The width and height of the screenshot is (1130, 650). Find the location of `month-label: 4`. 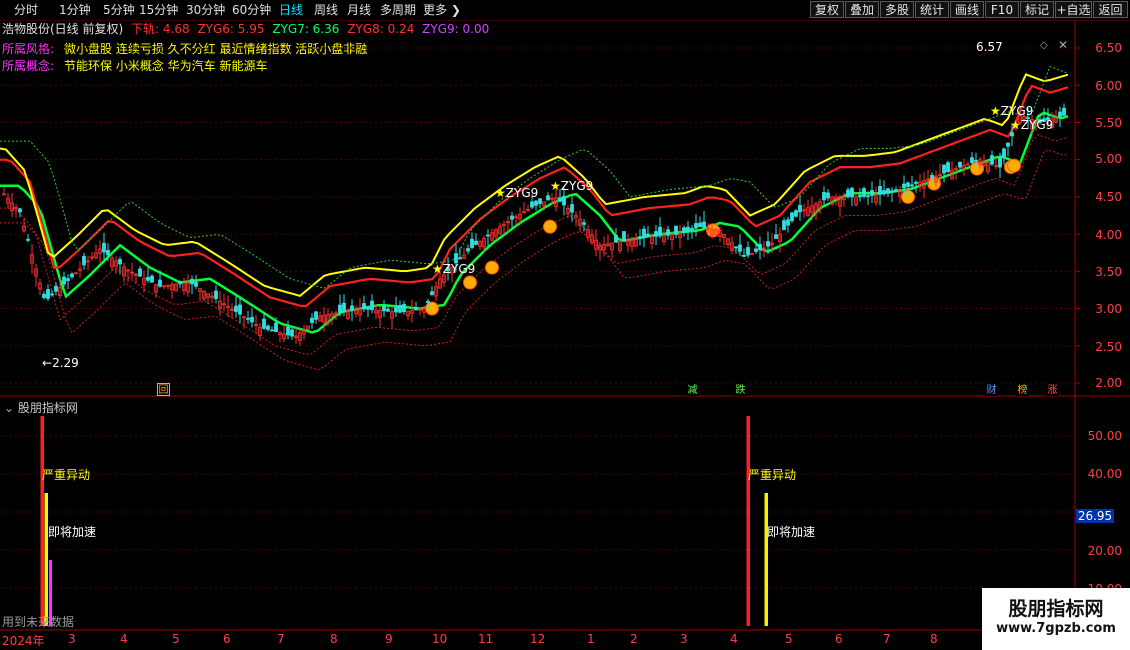

month-label: 4 is located at coordinates (734, 639).